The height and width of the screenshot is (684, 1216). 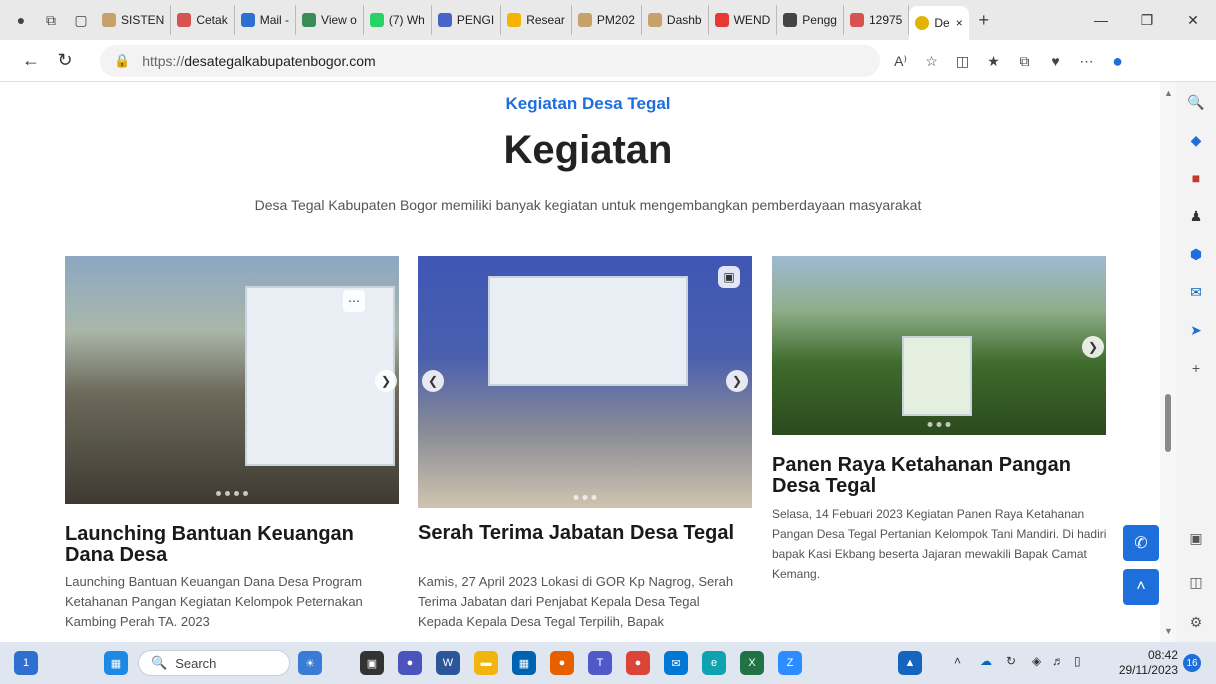 What do you see at coordinates (232, 493) in the screenshot?
I see `card-1-carousel-dots` at bounding box center [232, 493].